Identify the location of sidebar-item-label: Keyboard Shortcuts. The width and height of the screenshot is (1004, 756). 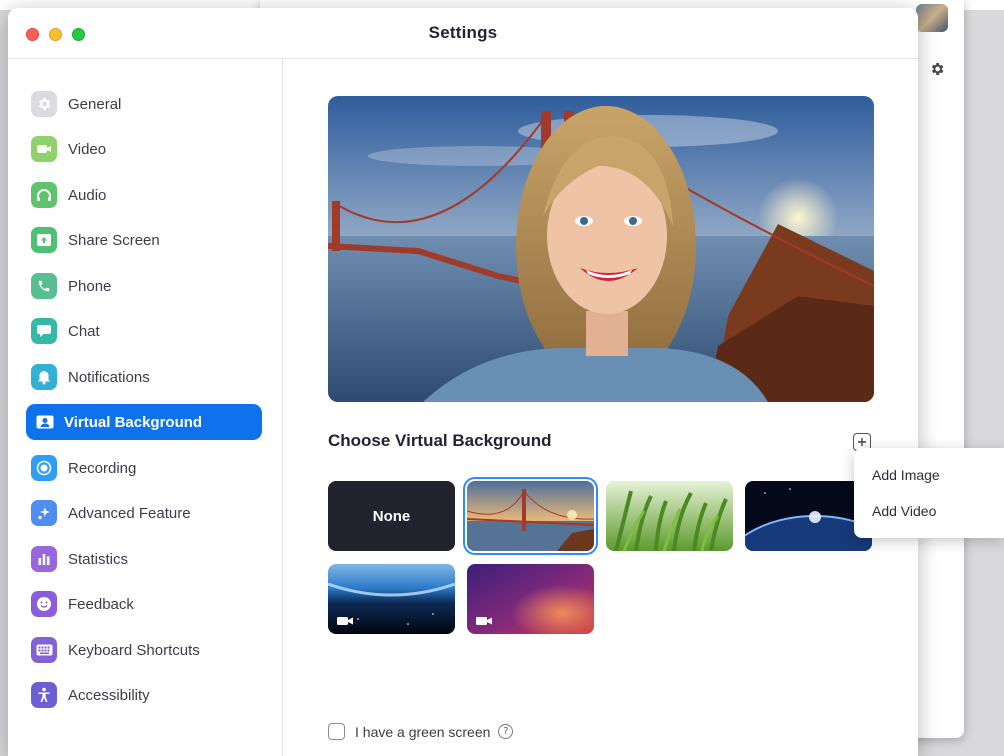
(134, 650).